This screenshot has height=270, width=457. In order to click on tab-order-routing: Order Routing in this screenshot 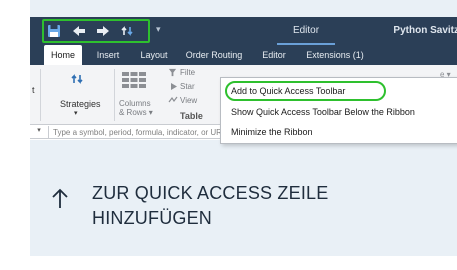, I will do `click(214, 55)`.